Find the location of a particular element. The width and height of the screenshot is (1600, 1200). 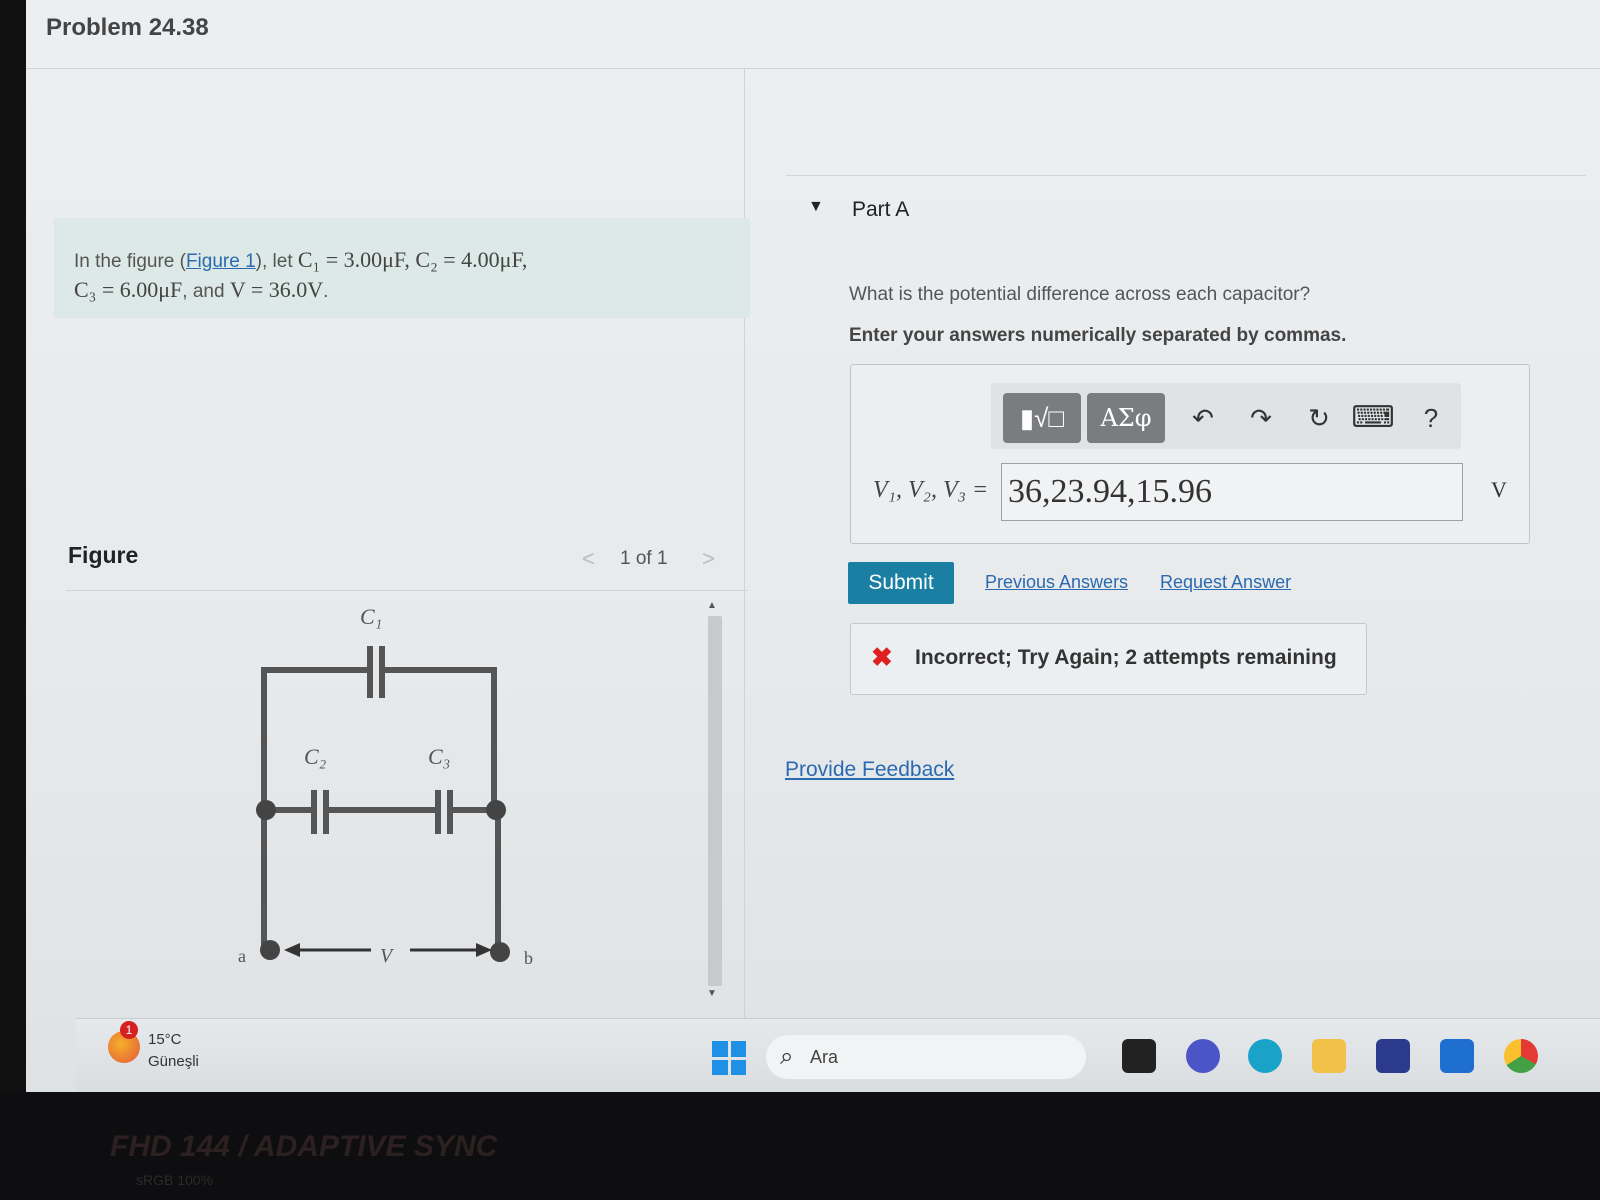

label-node-a: a is located at coordinates (242, 956).